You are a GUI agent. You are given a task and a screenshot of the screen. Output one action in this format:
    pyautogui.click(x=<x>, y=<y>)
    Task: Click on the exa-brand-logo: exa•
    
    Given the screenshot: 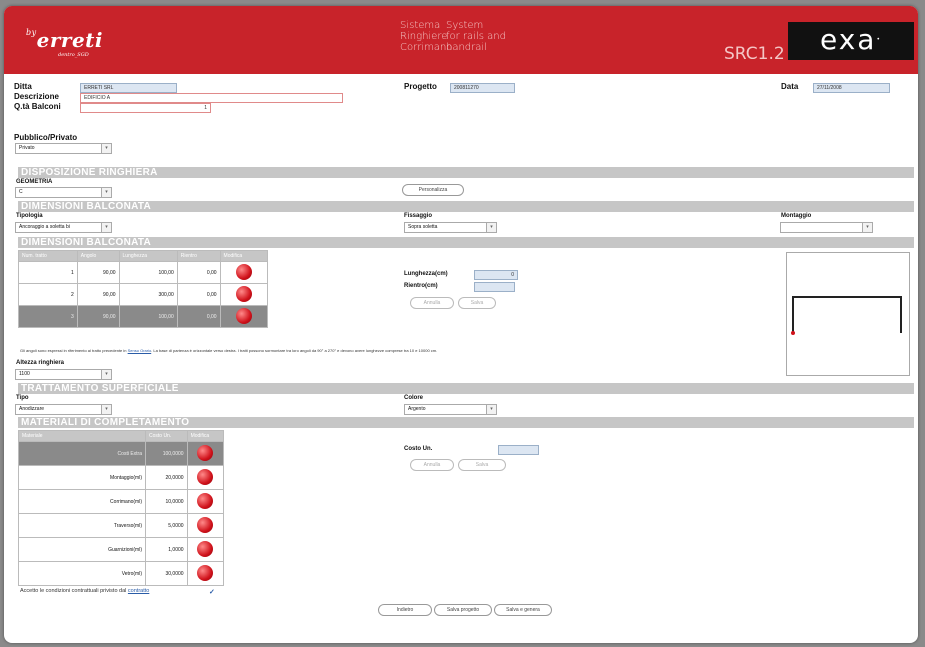 What is the action you would take?
    pyautogui.click(x=851, y=41)
    